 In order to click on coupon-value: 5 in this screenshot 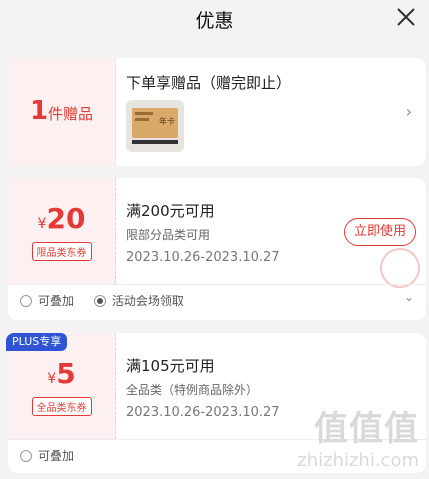, I will do `click(66, 373)`.